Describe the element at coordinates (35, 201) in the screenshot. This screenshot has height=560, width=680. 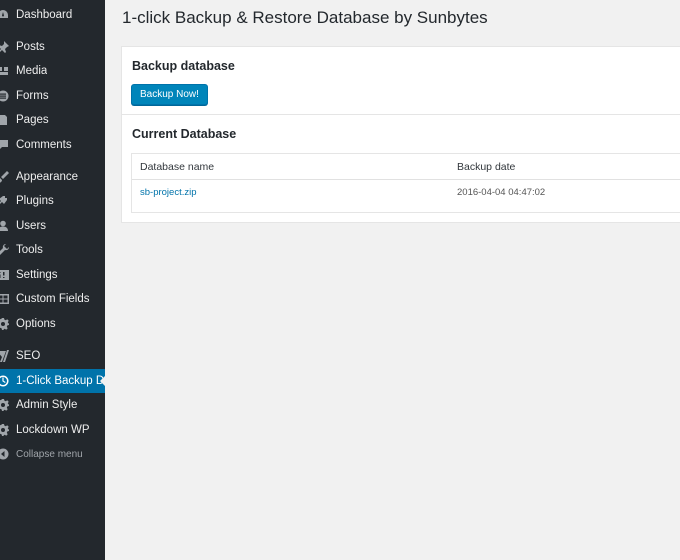
I see `sidebar-item-label: Plugins` at that location.